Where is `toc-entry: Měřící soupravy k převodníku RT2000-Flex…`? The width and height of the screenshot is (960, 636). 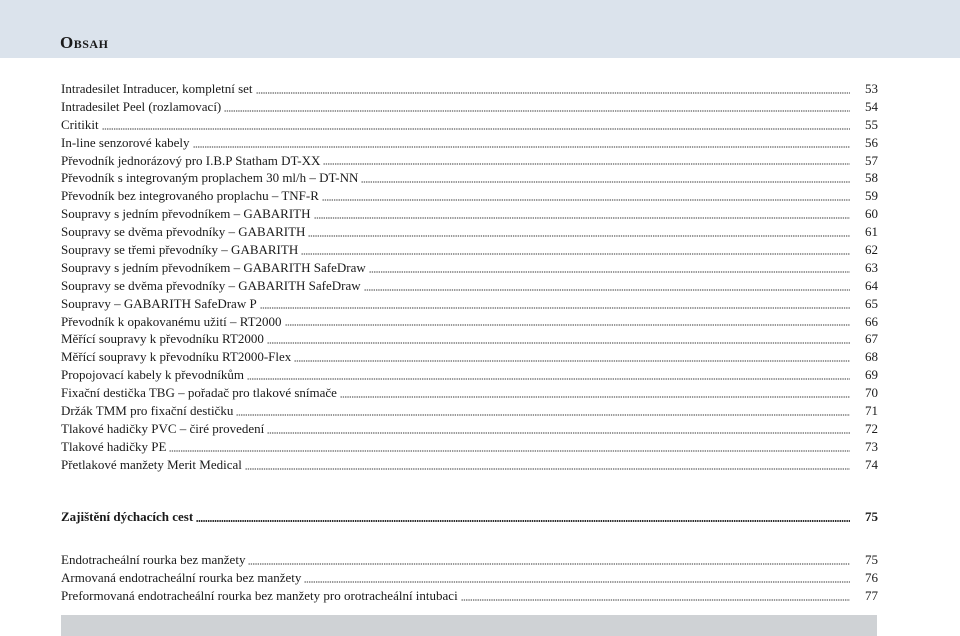
toc-entry: Měřící soupravy k převodníku RT2000-Flex… is located at coordinates (469, 357).